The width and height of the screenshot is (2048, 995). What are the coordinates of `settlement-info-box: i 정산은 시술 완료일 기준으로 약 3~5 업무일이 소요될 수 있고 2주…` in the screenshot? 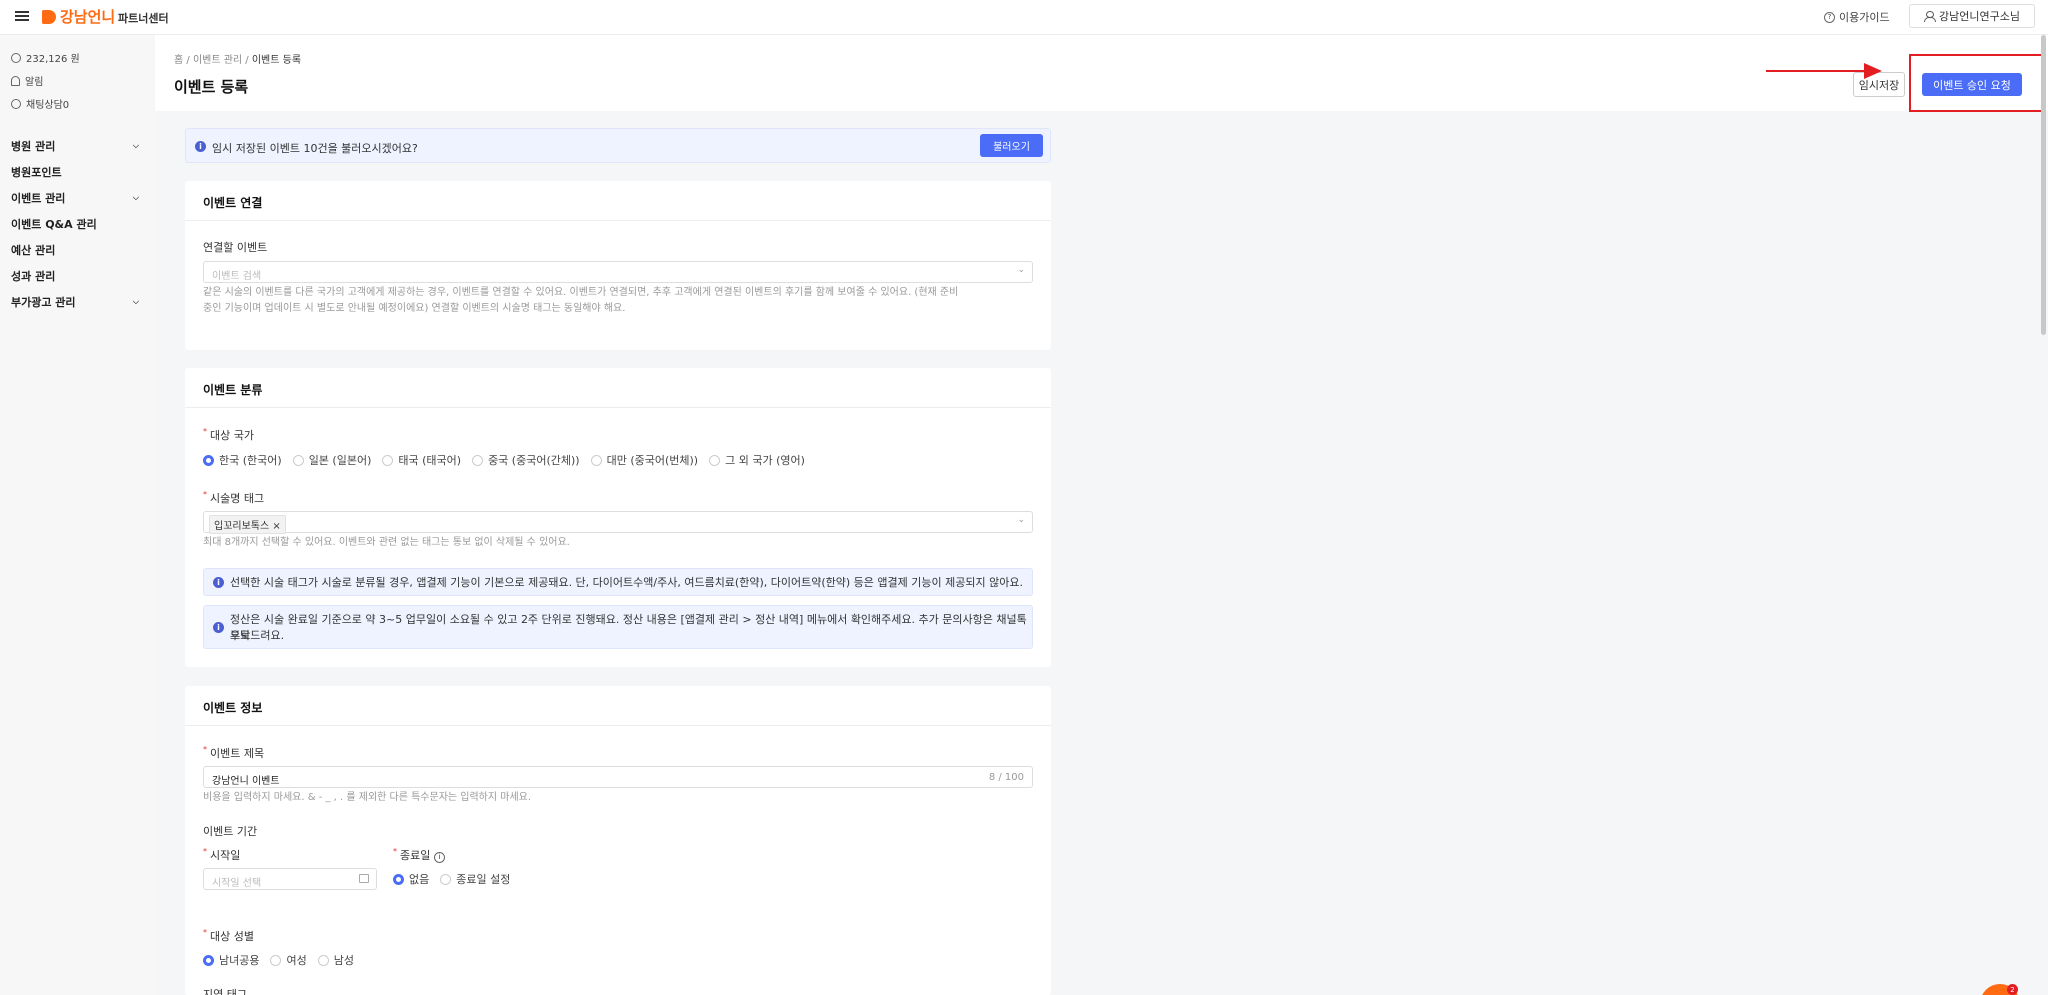 It's located at (618, 627).